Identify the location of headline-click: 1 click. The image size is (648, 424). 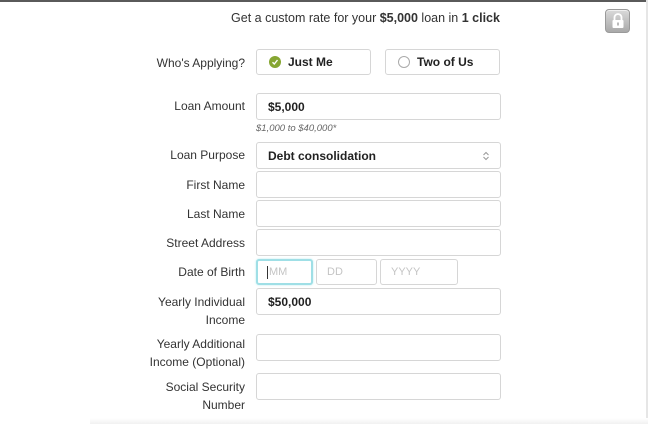
(480, 18).